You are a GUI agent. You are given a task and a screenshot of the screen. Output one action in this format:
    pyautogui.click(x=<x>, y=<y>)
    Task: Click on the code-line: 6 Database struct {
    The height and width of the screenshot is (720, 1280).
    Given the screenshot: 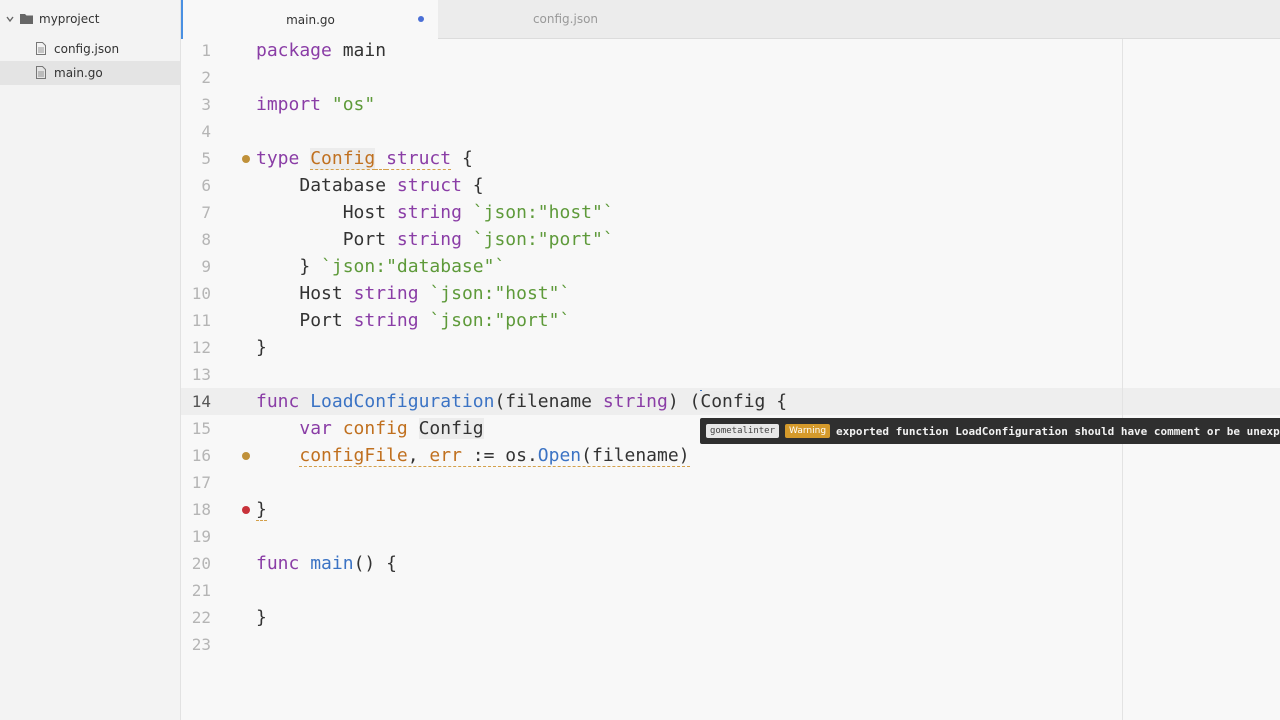 What is the action you would take?
    pyautogui.click(x=730, y=185)
    